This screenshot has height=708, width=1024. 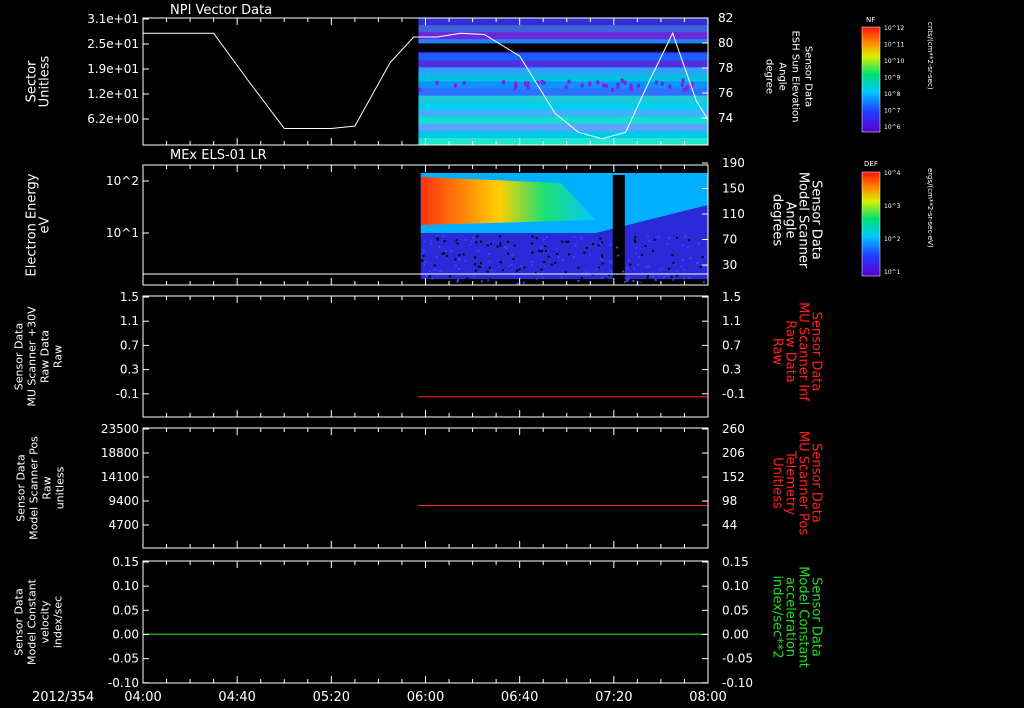 What do you see at coordinates (113, 19) in the screenshot?
I see `y-tick-label: 3.1e+01` at bounding box center [113, 19].